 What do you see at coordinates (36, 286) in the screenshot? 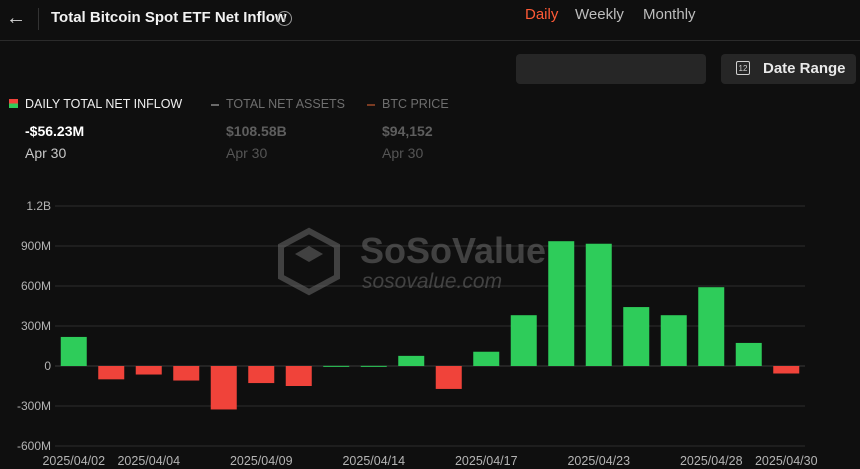
I see `y-tick-label: 600M` at bounding box center [36, 286].